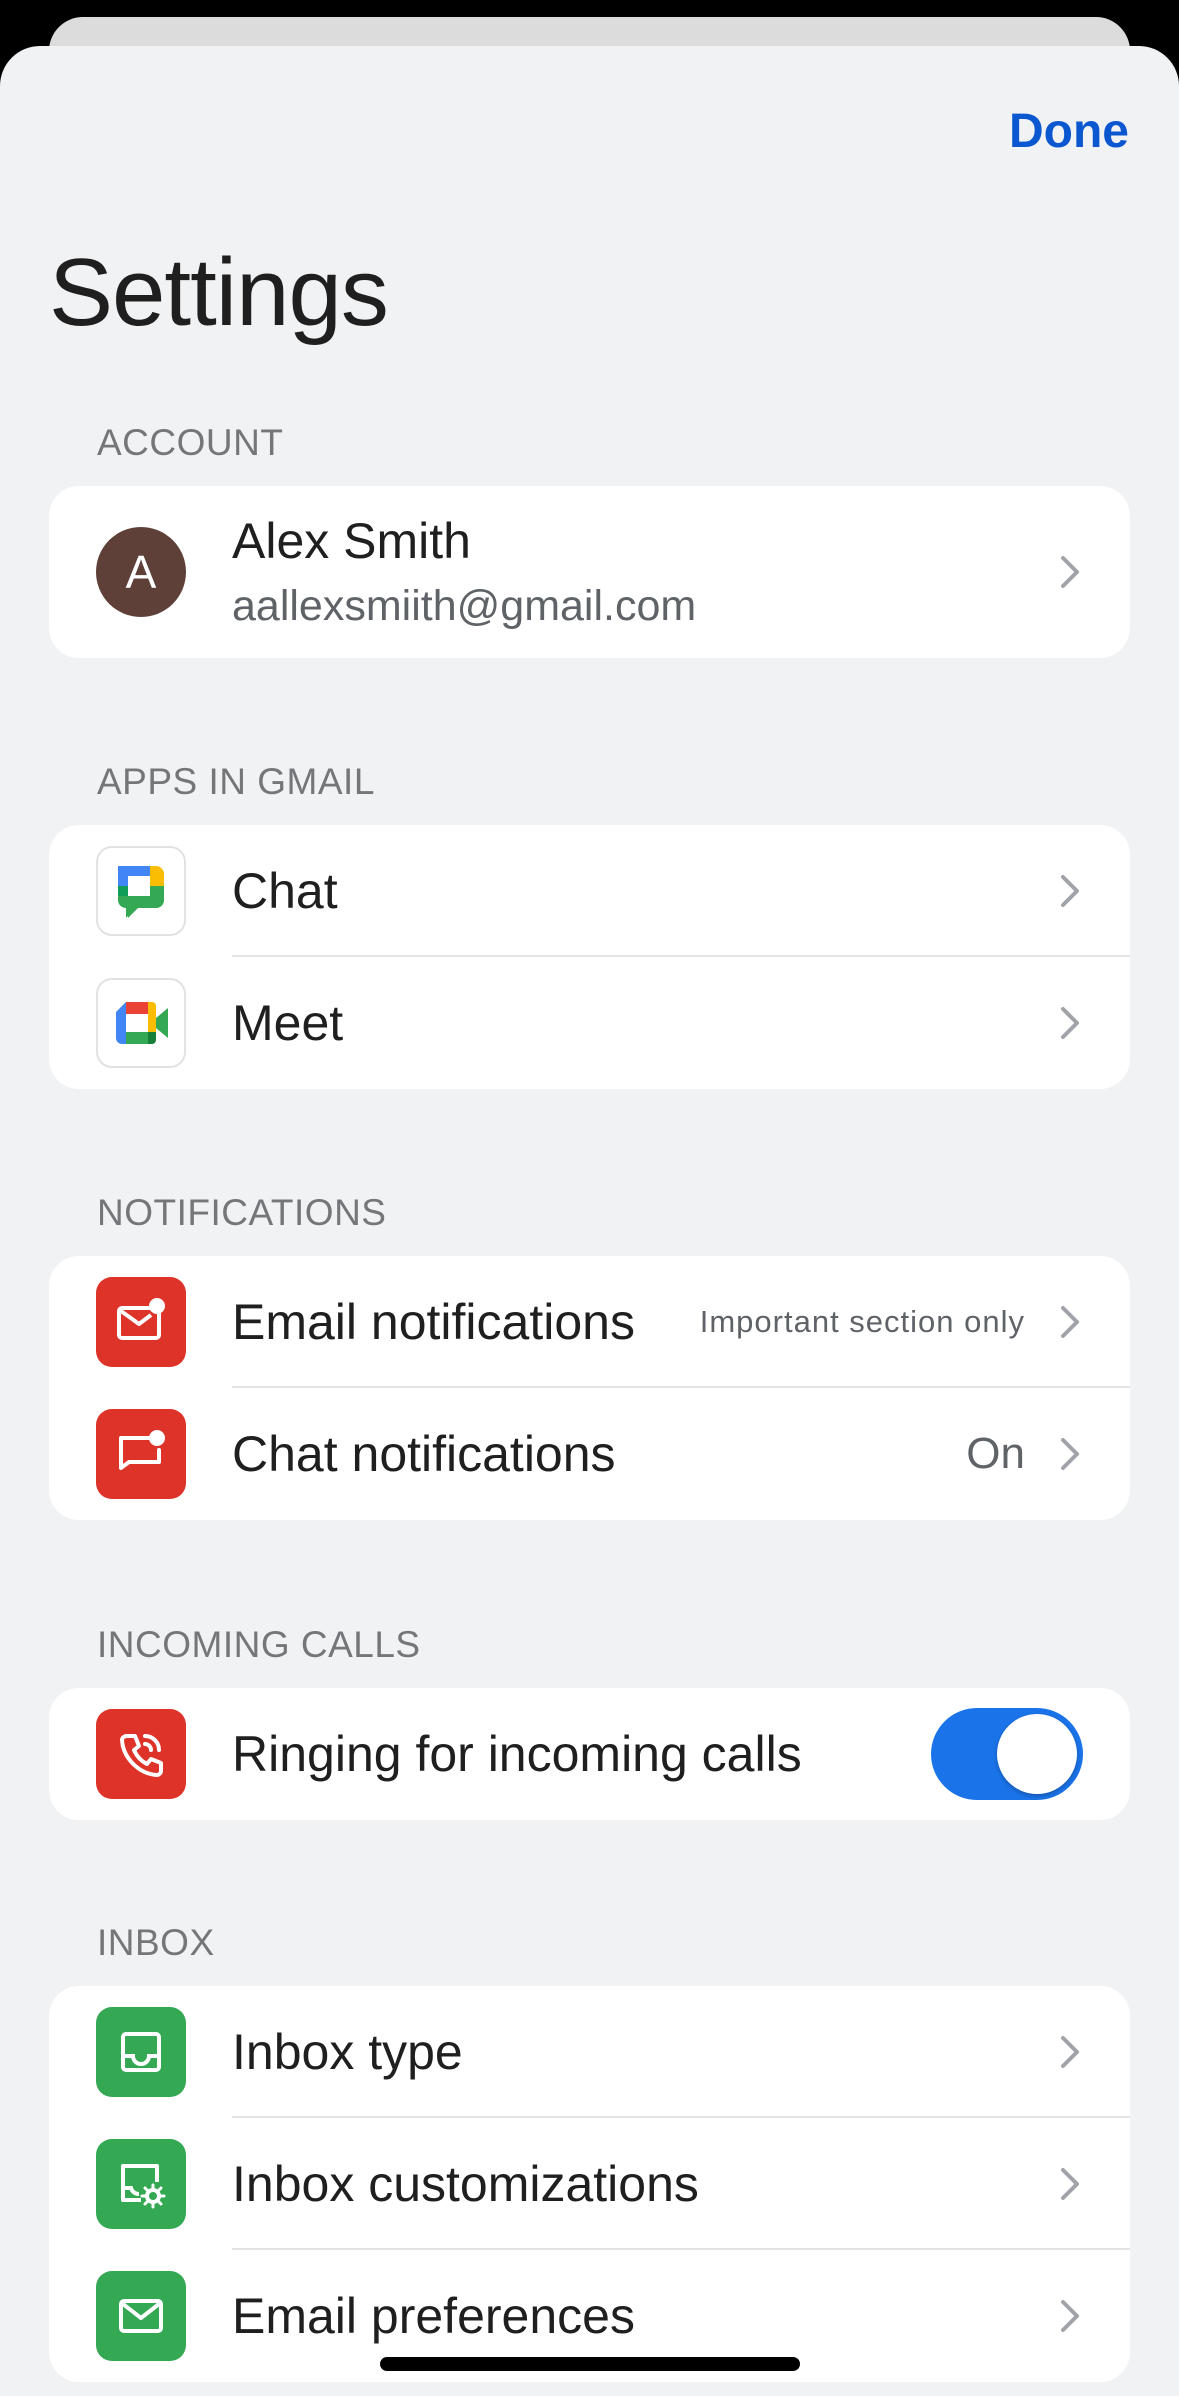 The height and width of the screenshot is (2396, 1179). Describe the element at coordinates (141, 1322) in the screenshot. I see `mail-badge-icon` at that location.